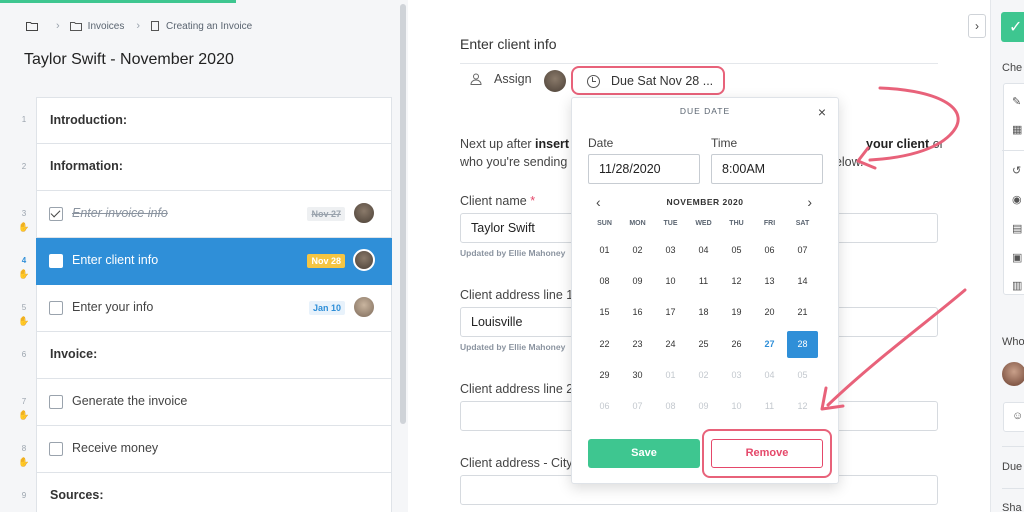 This screenshot has height=512, width=1024. Describe the element at coordinates (898, 144) in the screenshot. I see `description-bold: your client` at that location.